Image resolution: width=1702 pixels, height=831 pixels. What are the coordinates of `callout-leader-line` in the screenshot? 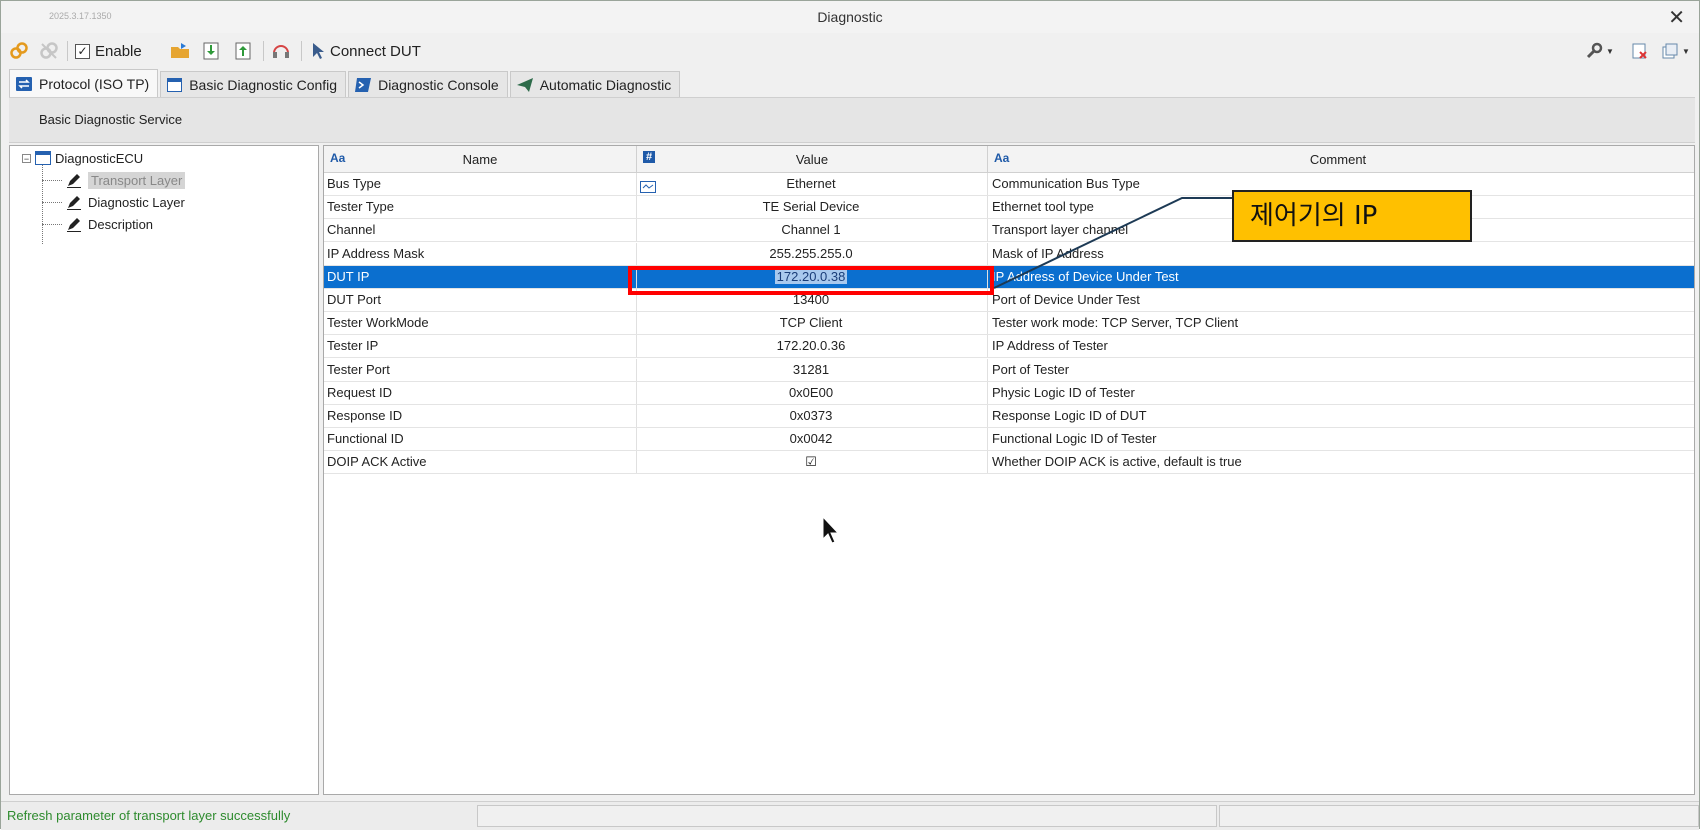 It's located at (1112, 243).